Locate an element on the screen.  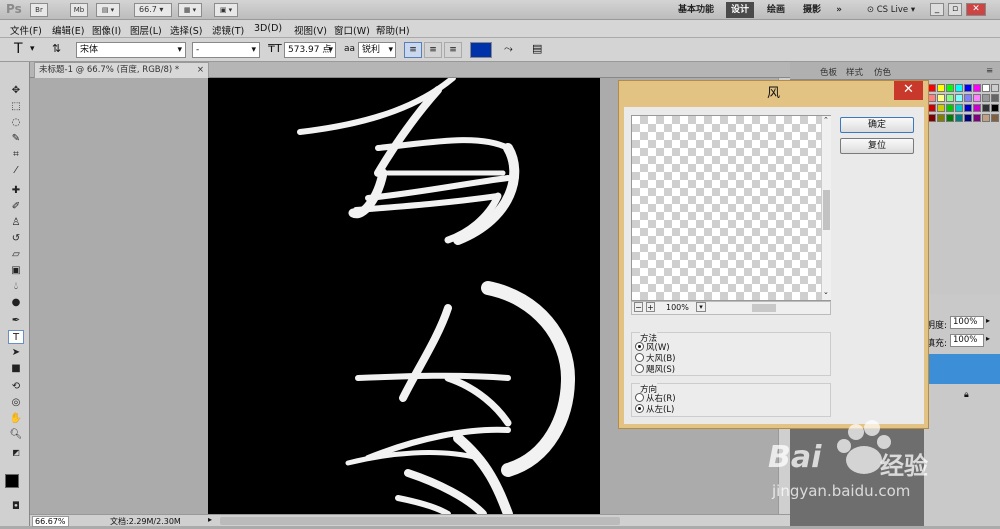
minibridge-button: Mb is located at coordinates (79, 10).